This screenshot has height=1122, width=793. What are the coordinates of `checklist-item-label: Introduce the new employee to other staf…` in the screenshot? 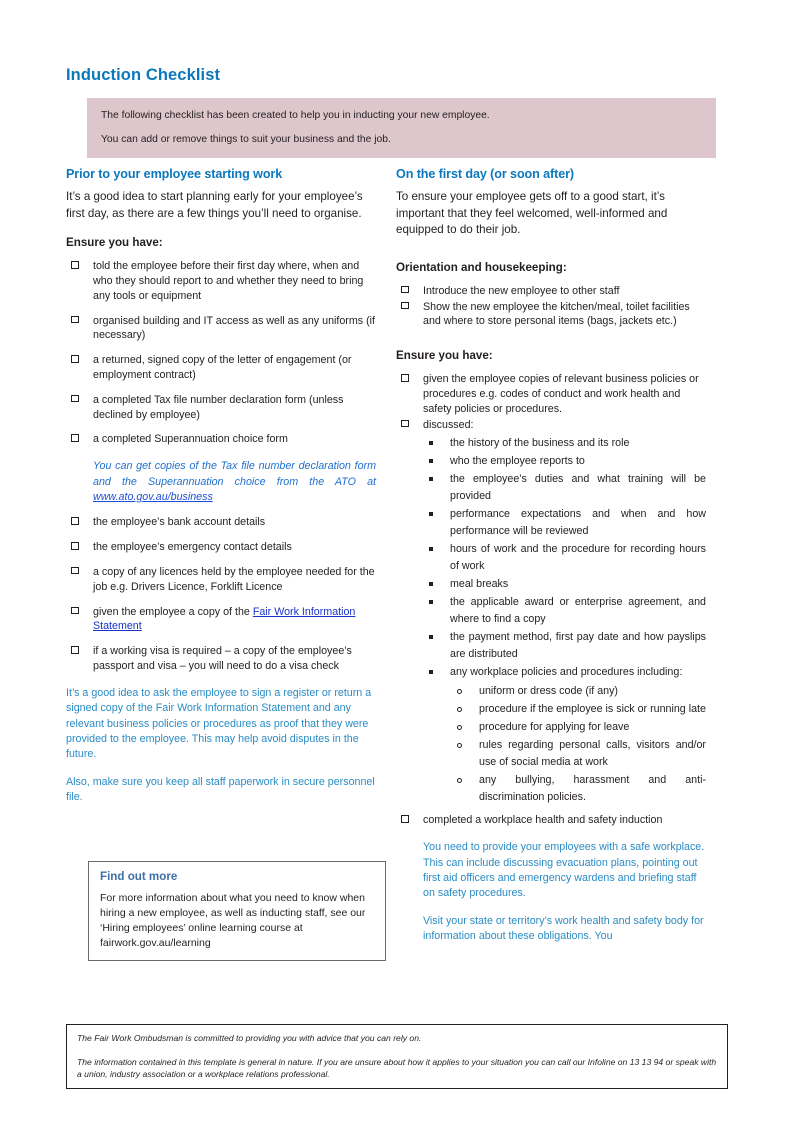 It's located at (521, 290).